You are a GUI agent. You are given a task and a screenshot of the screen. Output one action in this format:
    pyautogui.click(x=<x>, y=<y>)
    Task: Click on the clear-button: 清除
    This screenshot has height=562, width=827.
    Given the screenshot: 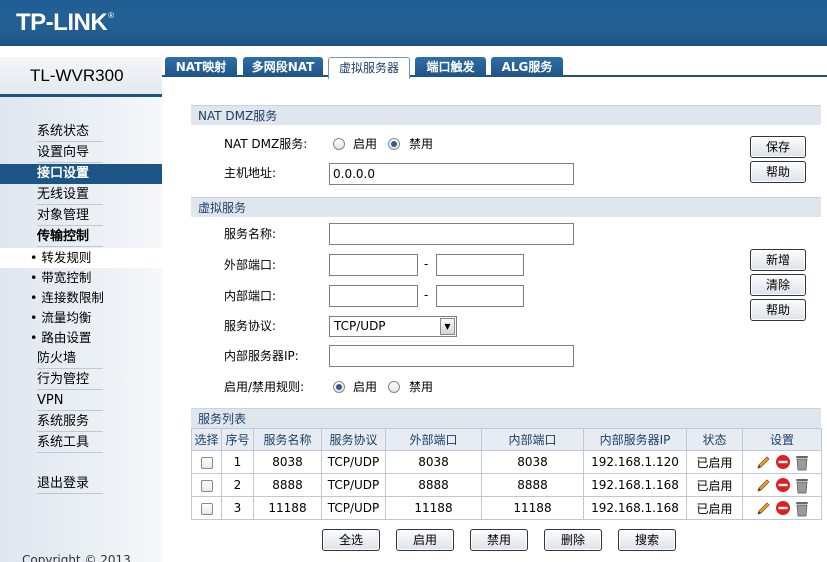 What is the action you would take?
    pyautogui.click(x=778, y=285)
    